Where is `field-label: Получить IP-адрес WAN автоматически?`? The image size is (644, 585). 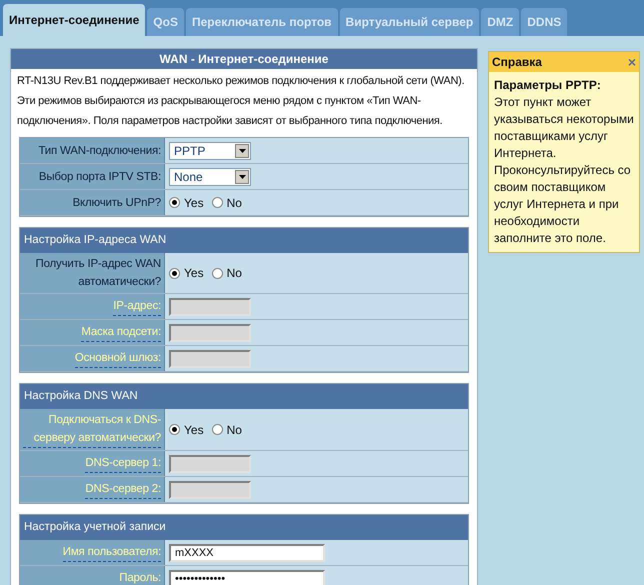
field-label: Получить IP-адрес WAN автоматически? is located at coordinates (97, 273).